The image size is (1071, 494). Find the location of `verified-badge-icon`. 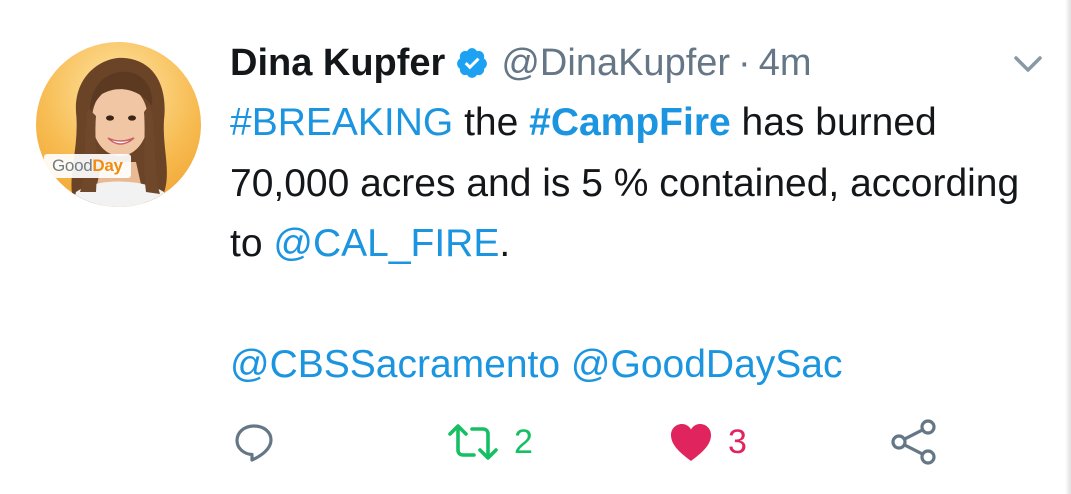

verified-badge-icon is located at coordinates (472, 63).